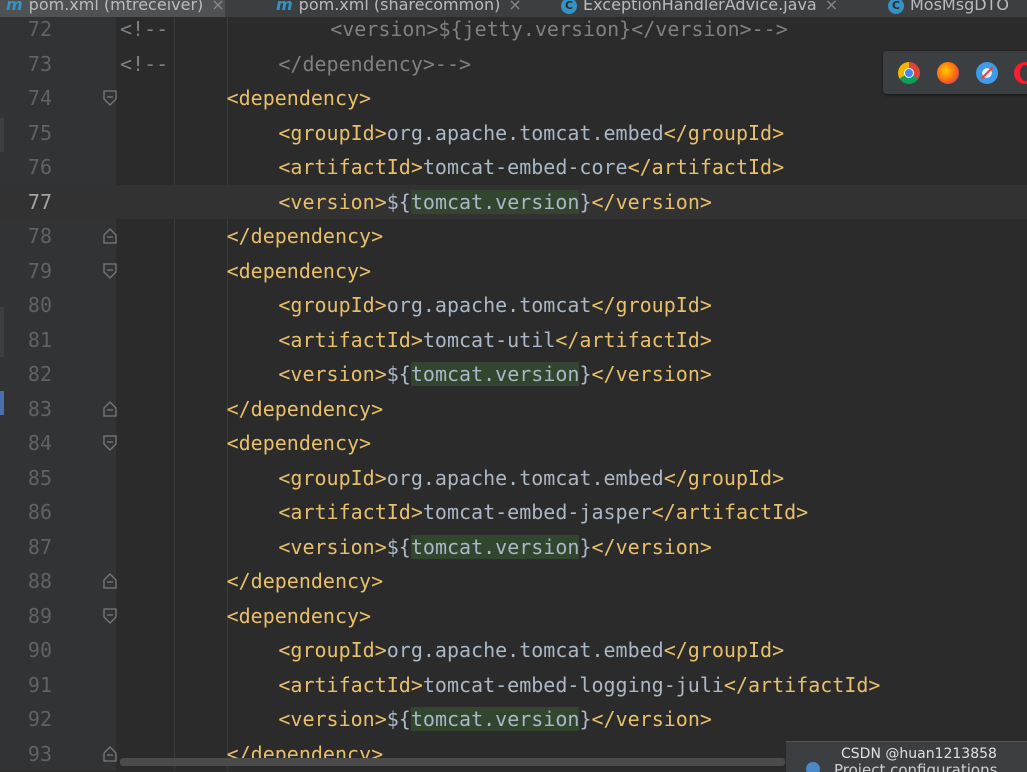 This screenshot has width=1027, height=772. Describe the element at coordinates (513, 64) in the screenshot. I see `code-line: 73 <!-- </dependency>-->` at that location.